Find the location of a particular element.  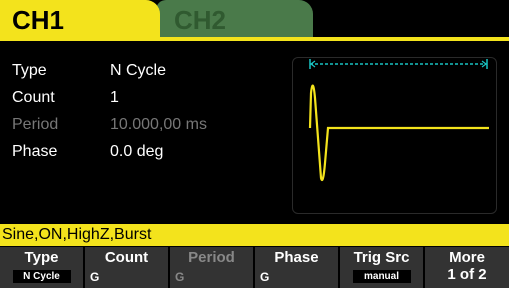

softkey-more-page: 1 of 2 is located at coordinates (467, 274).